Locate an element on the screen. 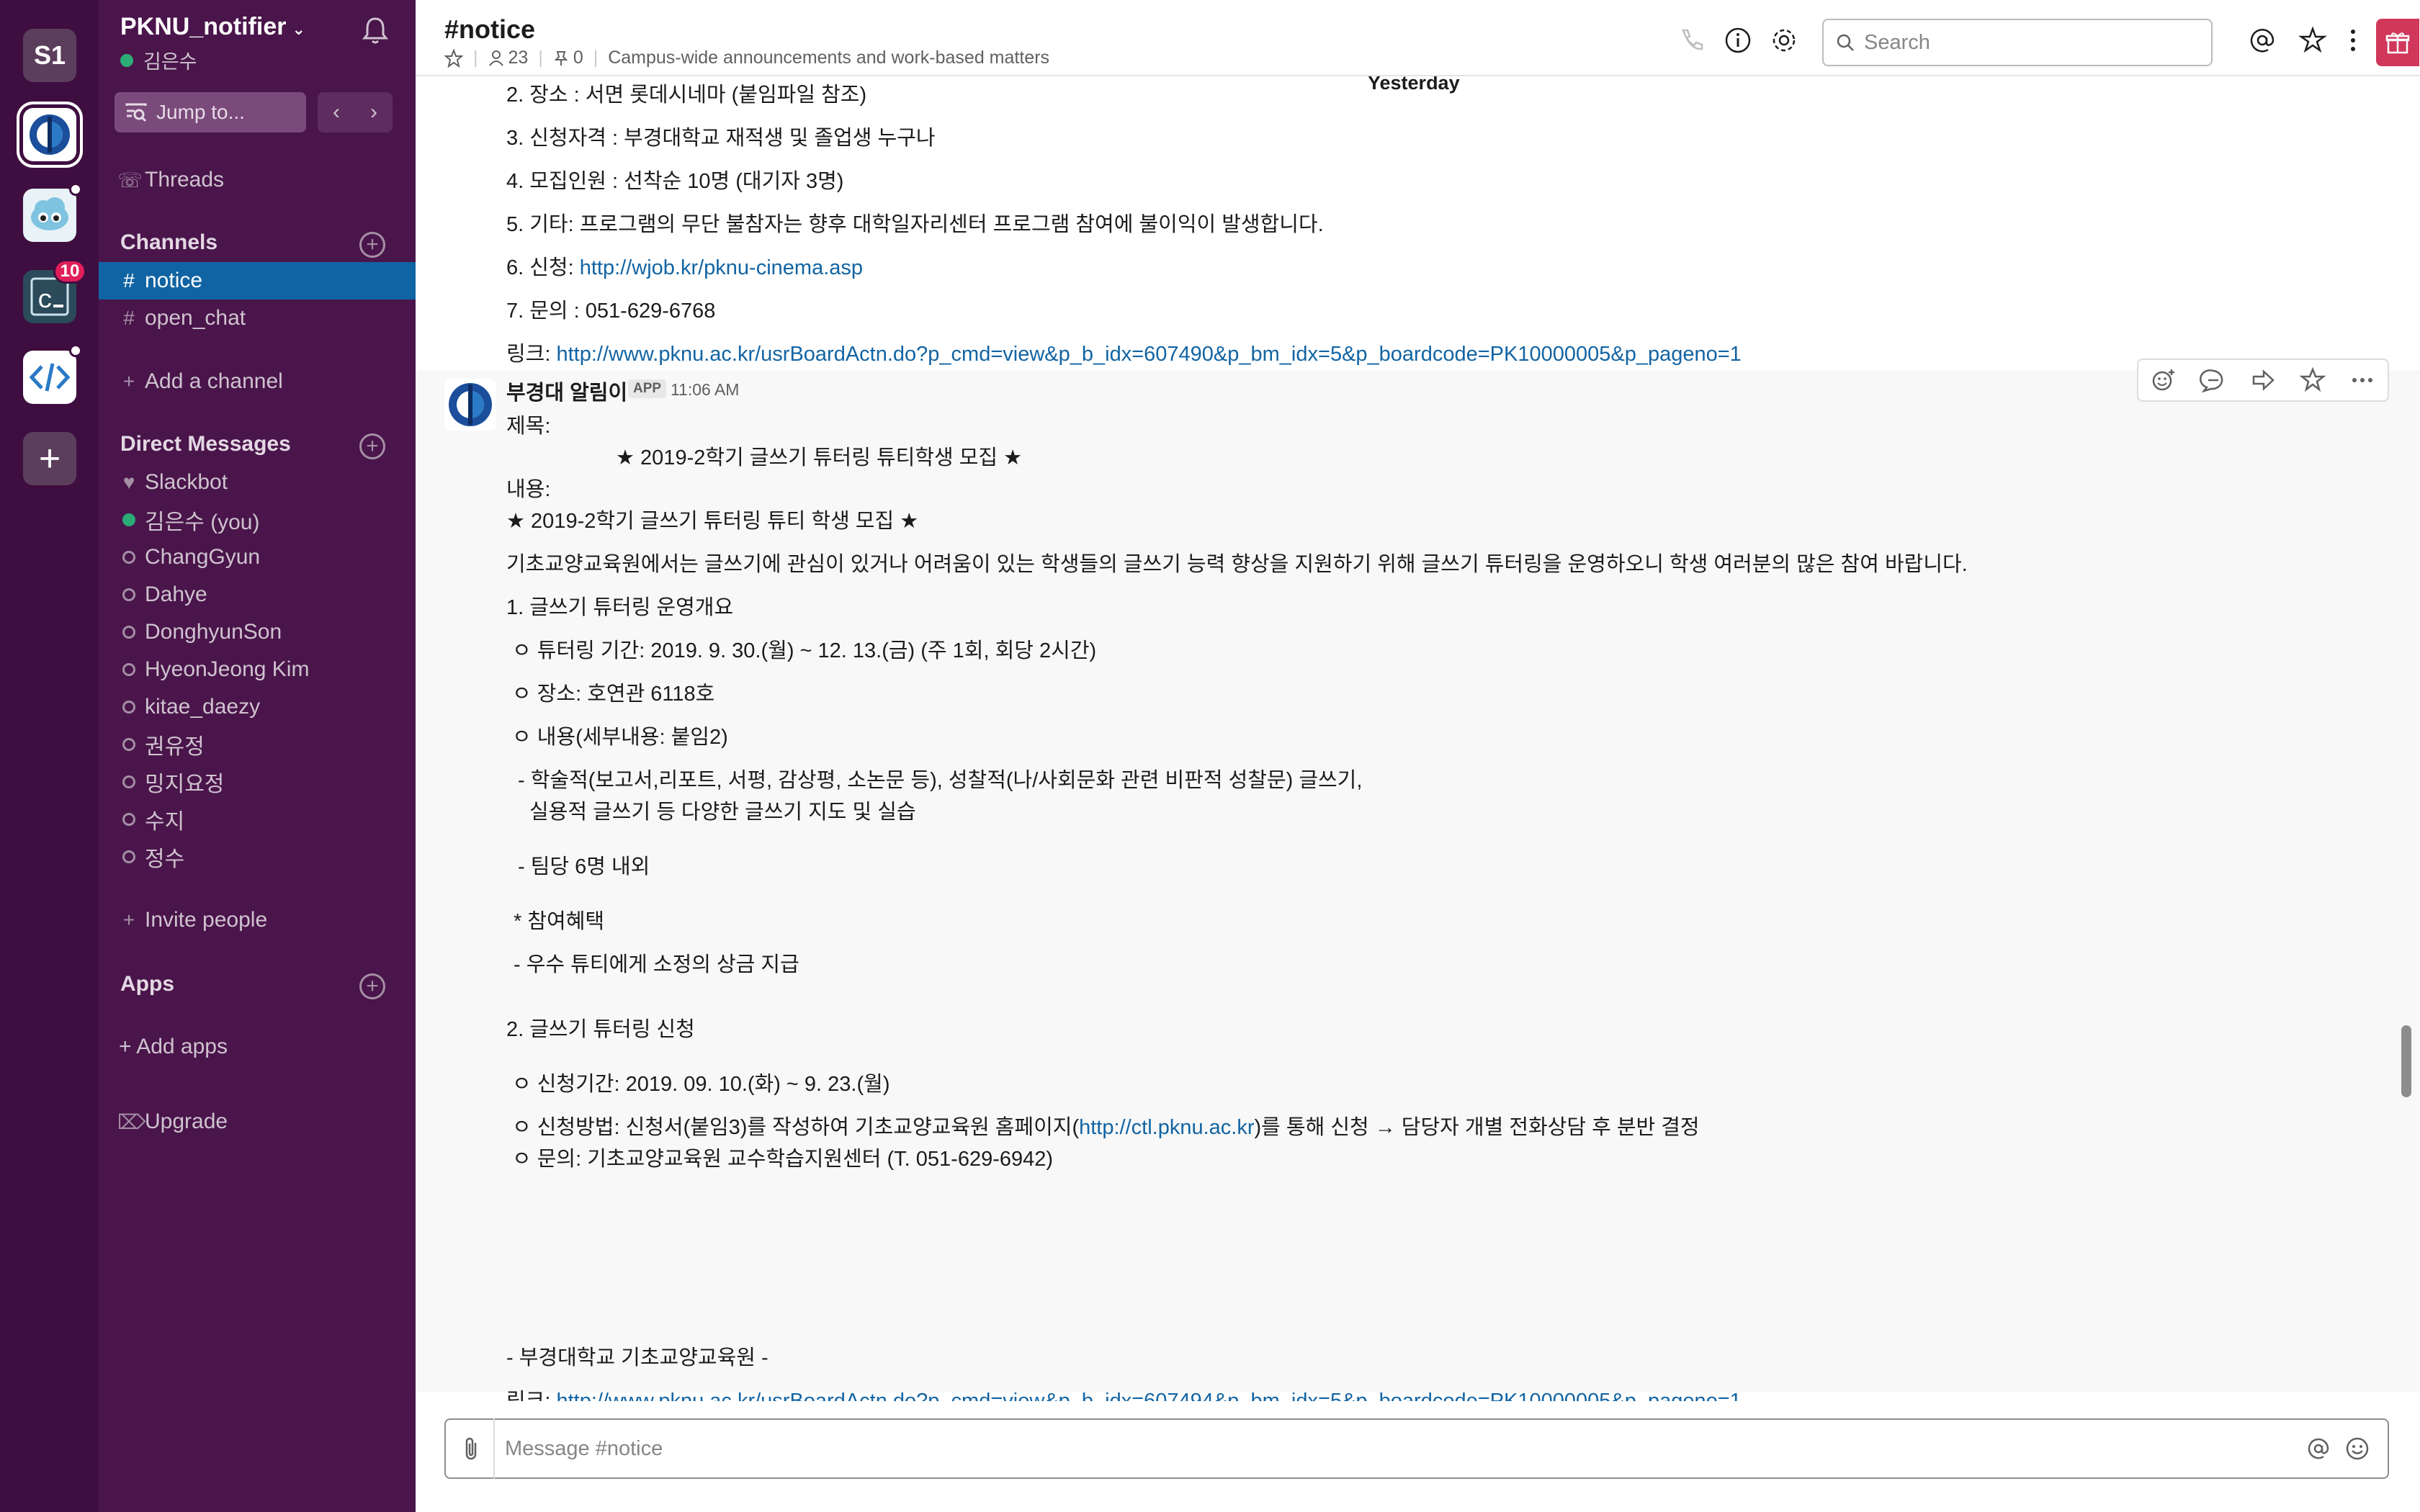 Image resolution: width=2420 pixels, height=1512 pixels. sidebar-item-label: DonghyunSon is located at coordinates (214, 632).